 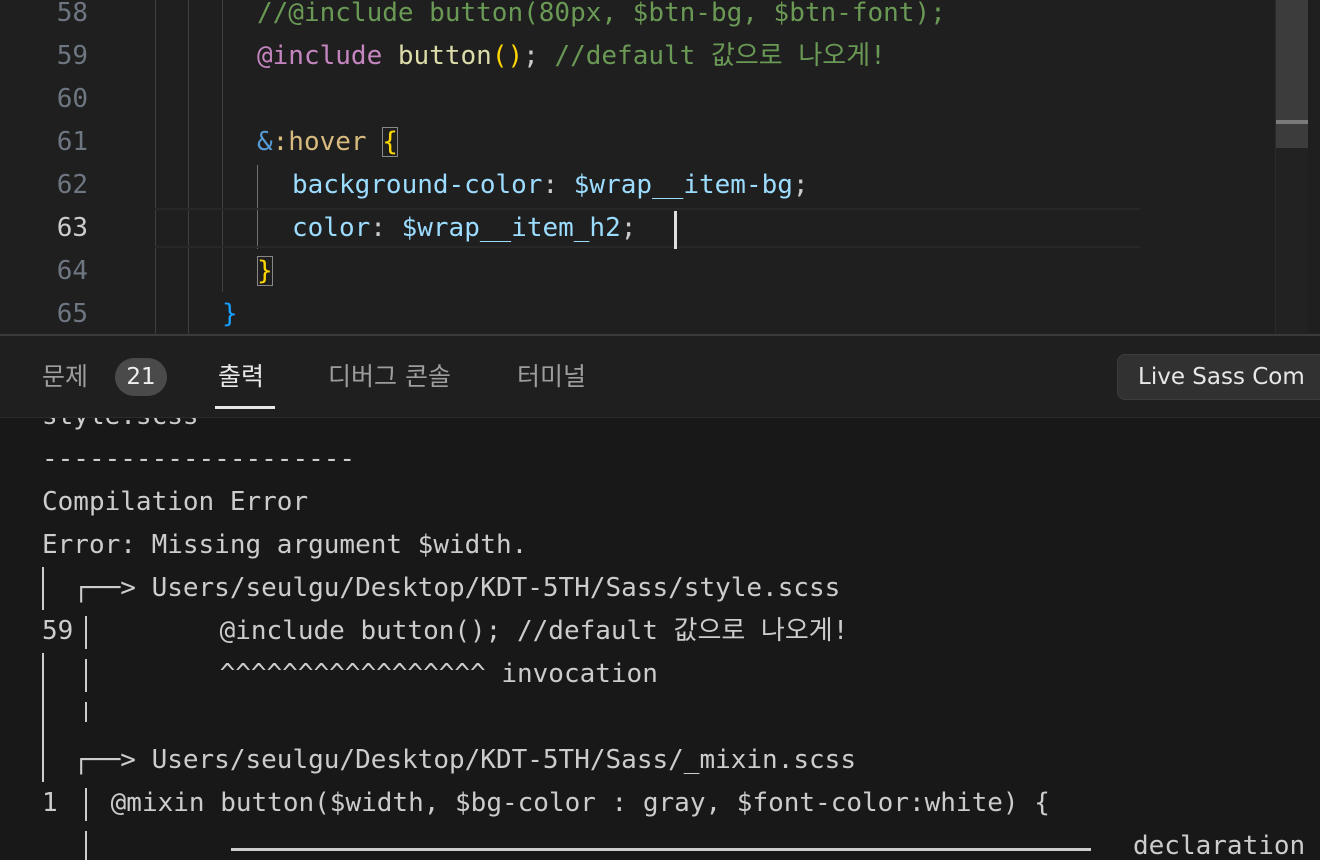 I want to click on code-line-62: background-color: $wrap__item-bg;, so click(x=550, y=185).